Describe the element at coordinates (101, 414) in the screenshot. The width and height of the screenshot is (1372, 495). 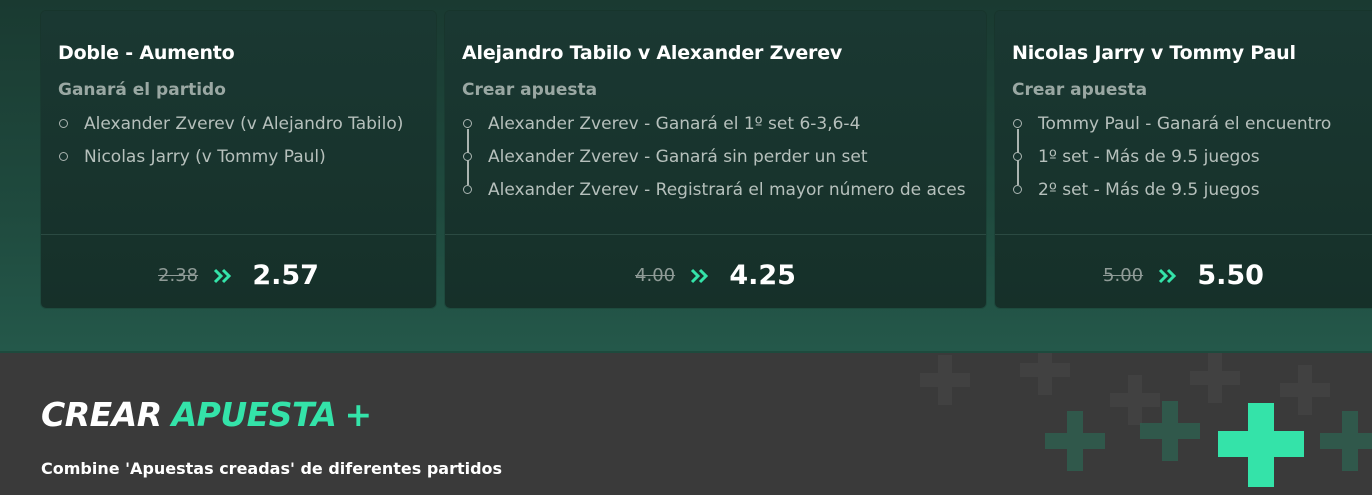
I see `banner-title-crear: CREAR` at that location.